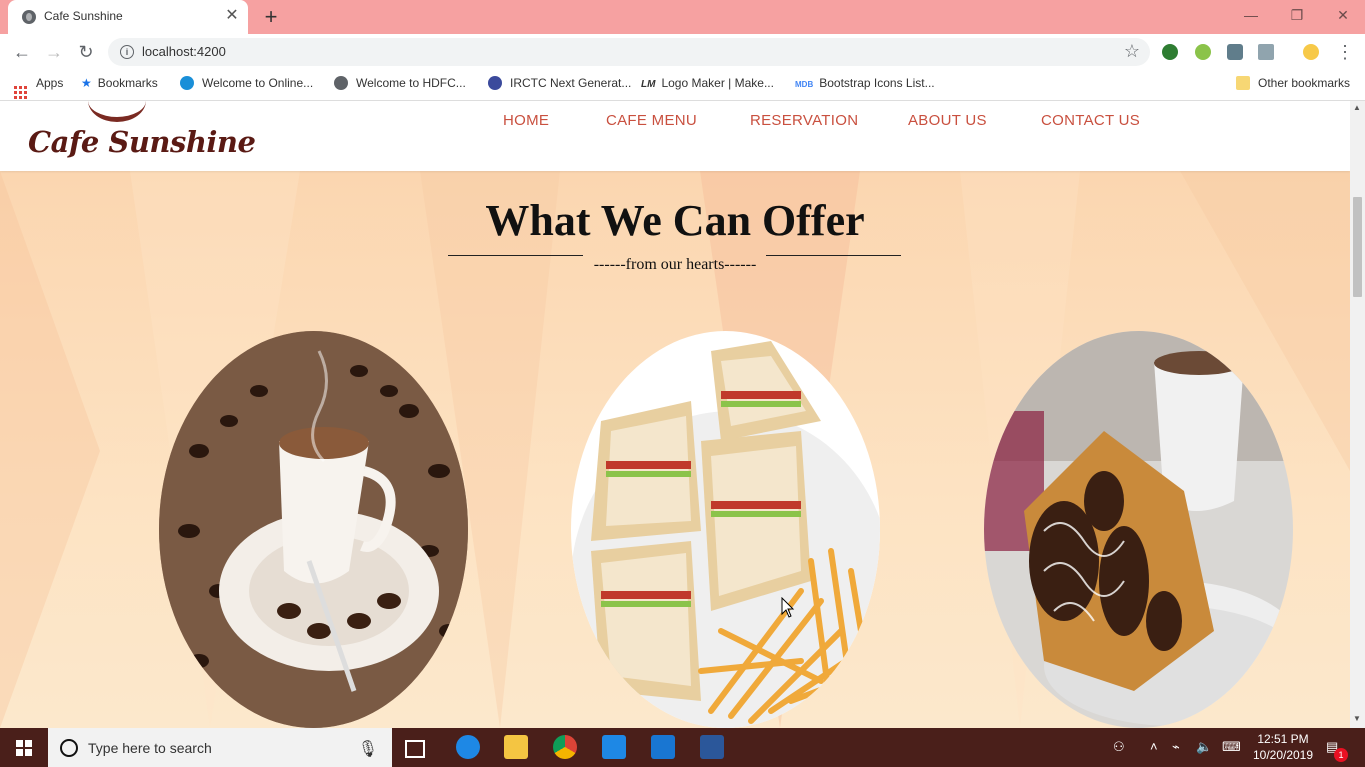 This screenshot has width=1365, height=767. I want to click on apps-grid-icon, so click(20, 92).